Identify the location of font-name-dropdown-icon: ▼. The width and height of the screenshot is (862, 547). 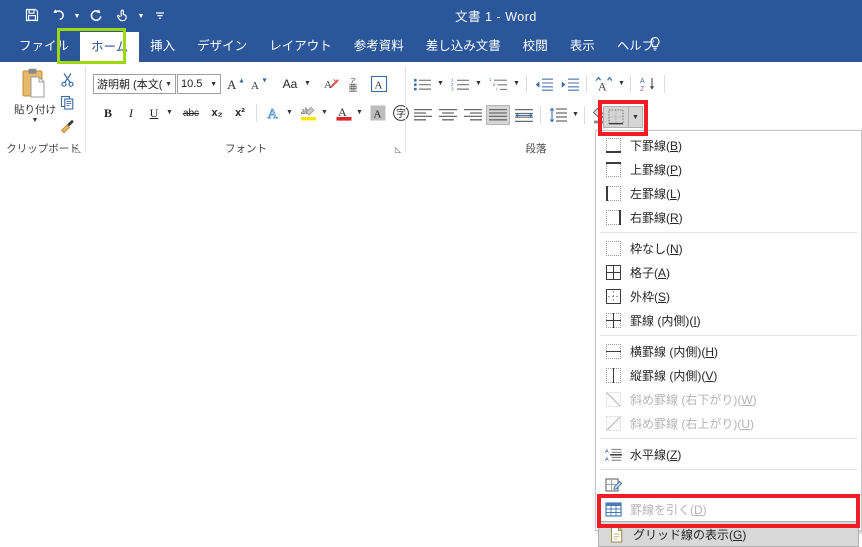
(168, 84).